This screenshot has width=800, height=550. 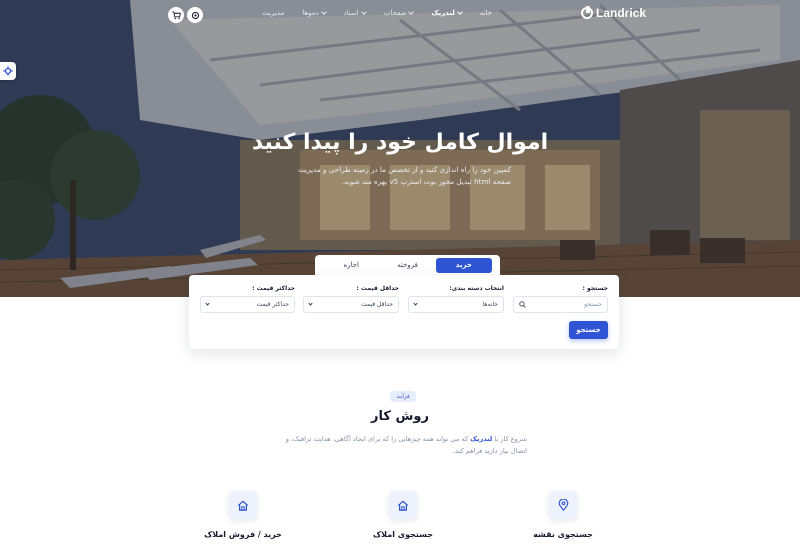 What do you see at coordinates (400, 142) in the screenshot?
I see `hero-title: اموال کامل خود را پیدا کنید` at bounding box center [400, 142].